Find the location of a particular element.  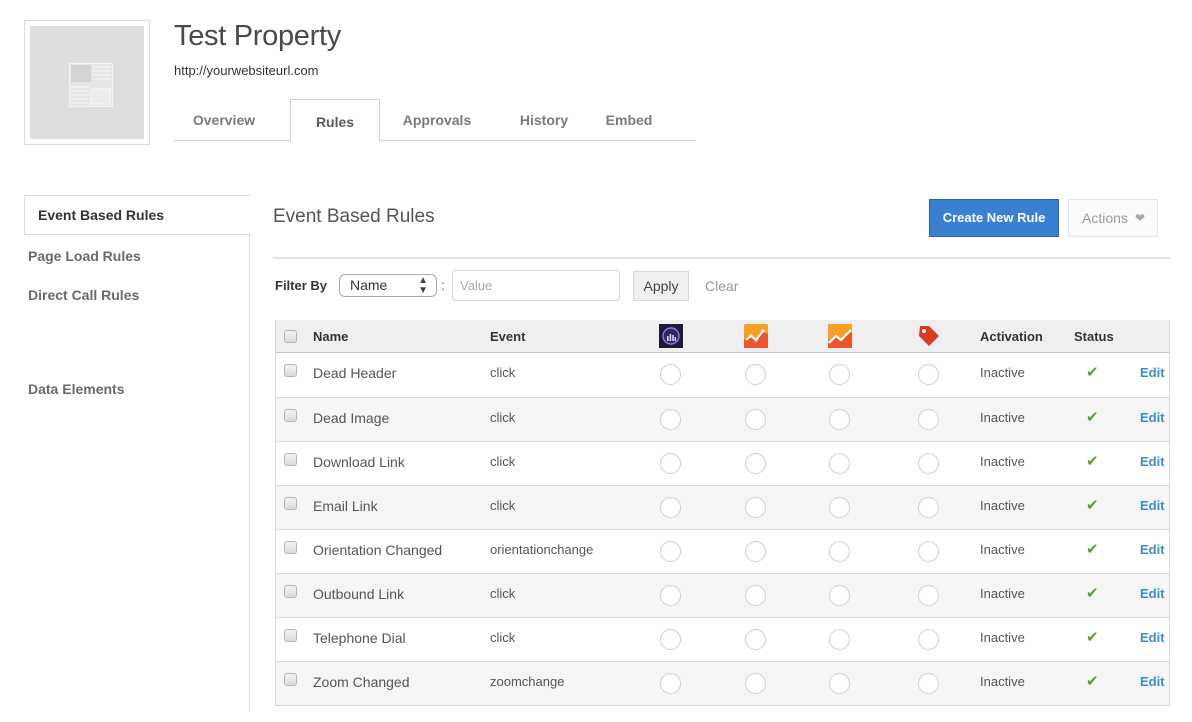

rule-name: Orientation Changed is located at coordinates (377, 550).